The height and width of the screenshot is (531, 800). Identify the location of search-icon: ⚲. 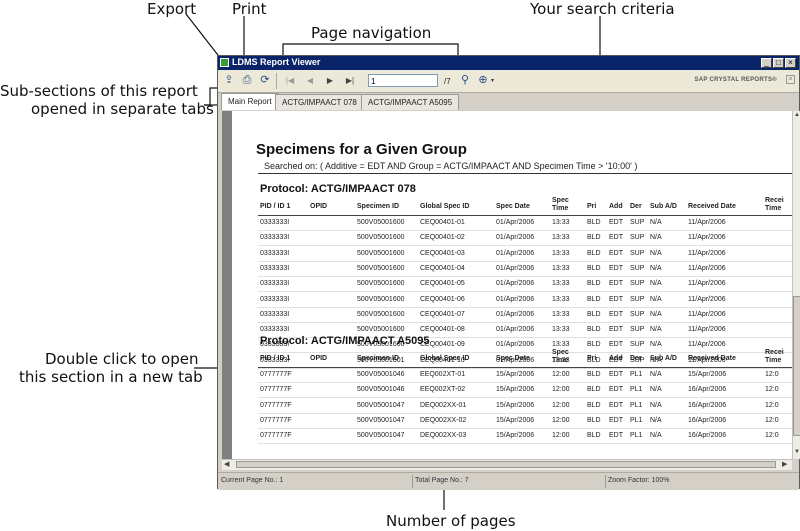
(465, 80).